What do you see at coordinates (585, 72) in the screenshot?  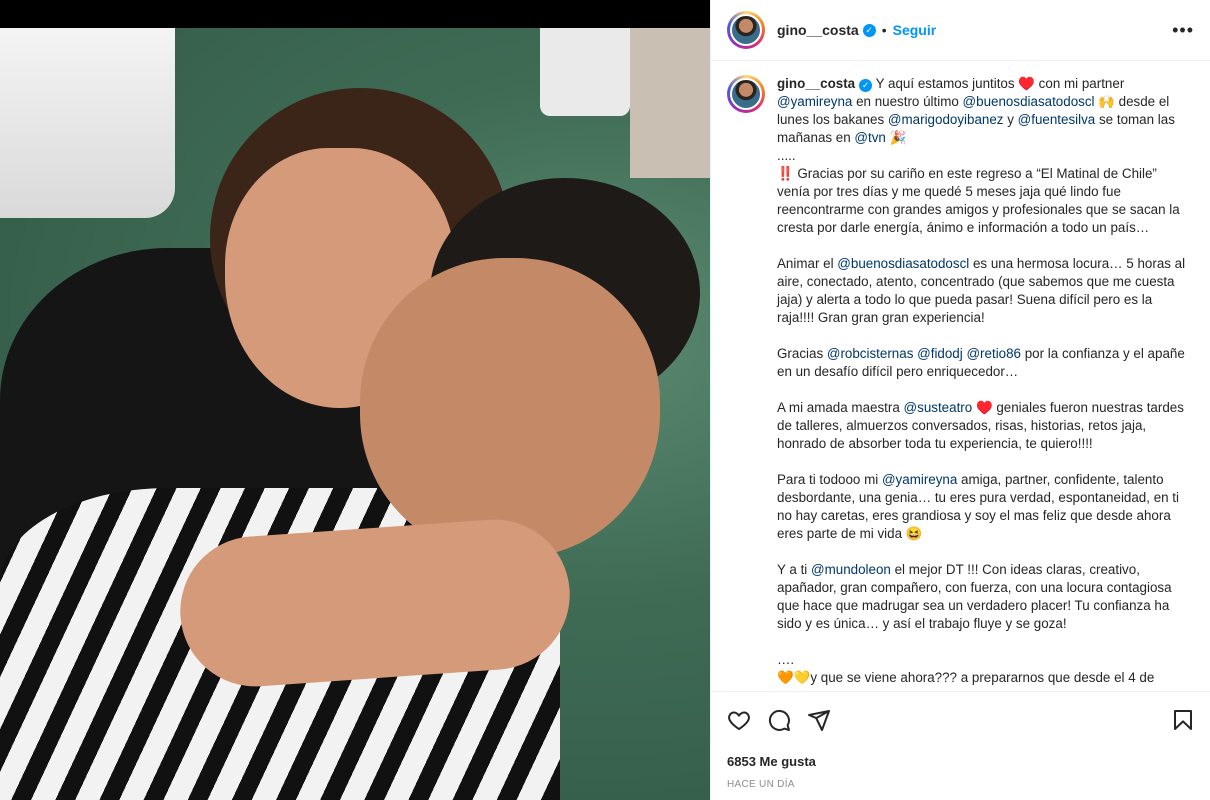 I see `planter` at bounding box center [585, 72].